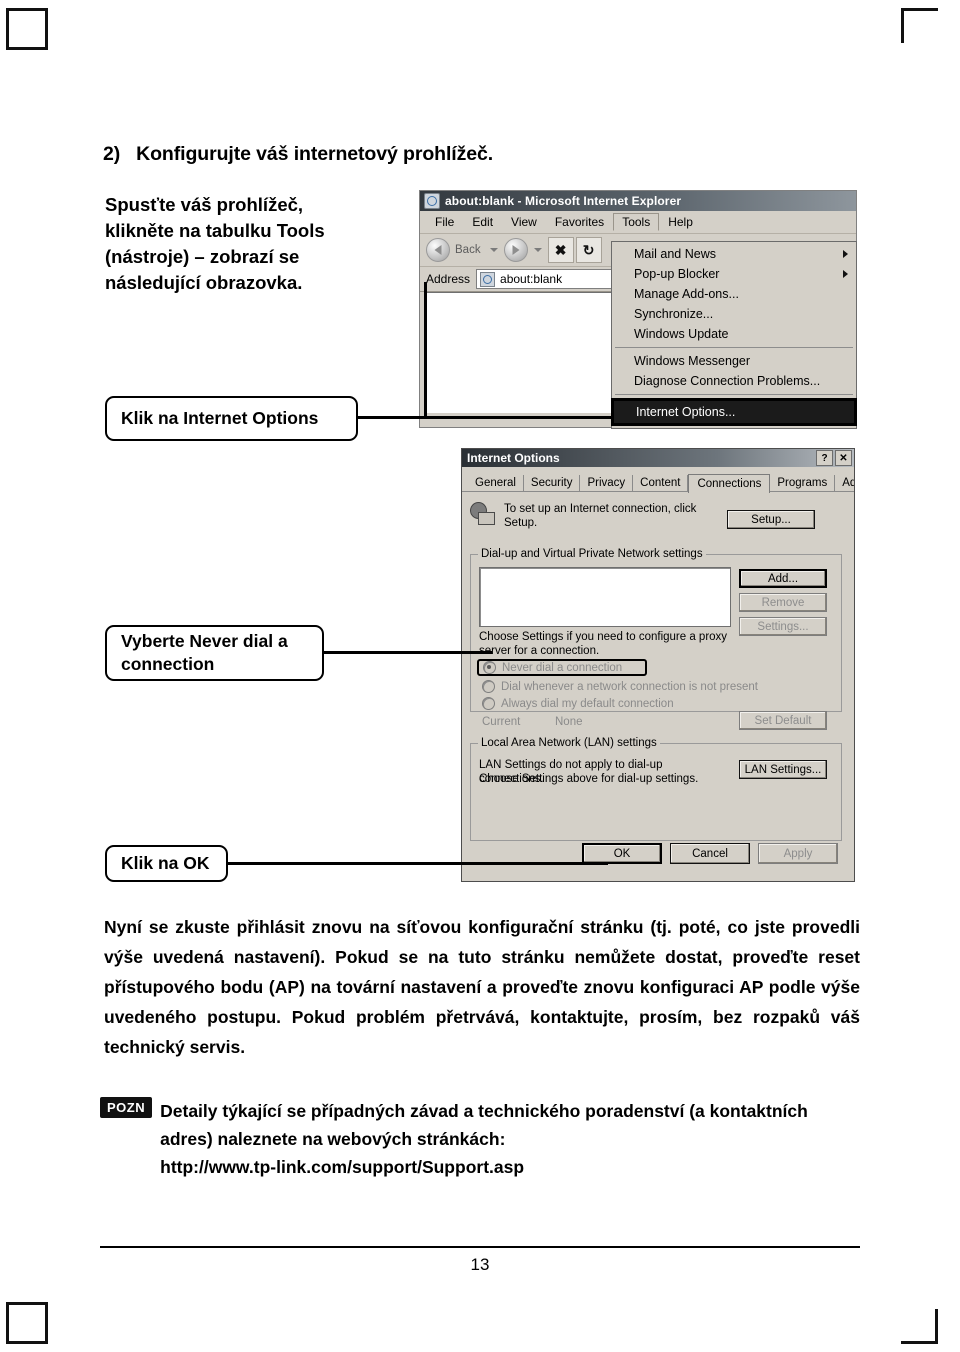 This screenshot has width=960, height=1352. What do you see at coordinates (552, 483) in the screenshot?
I see `tab-security: Security` at bounding box center [552, 483].